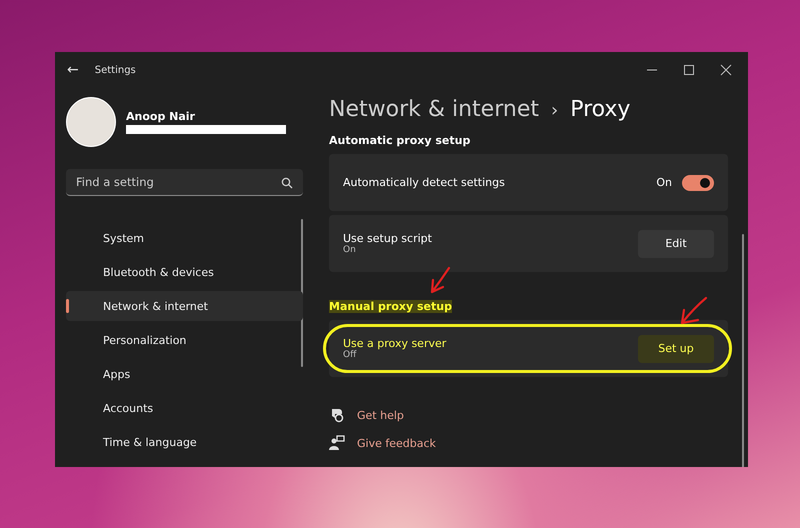  What do you see at coordinates (396, 443) in the screenshot?
I see `help-link: Give feedback` at bounding box center [396, 443].